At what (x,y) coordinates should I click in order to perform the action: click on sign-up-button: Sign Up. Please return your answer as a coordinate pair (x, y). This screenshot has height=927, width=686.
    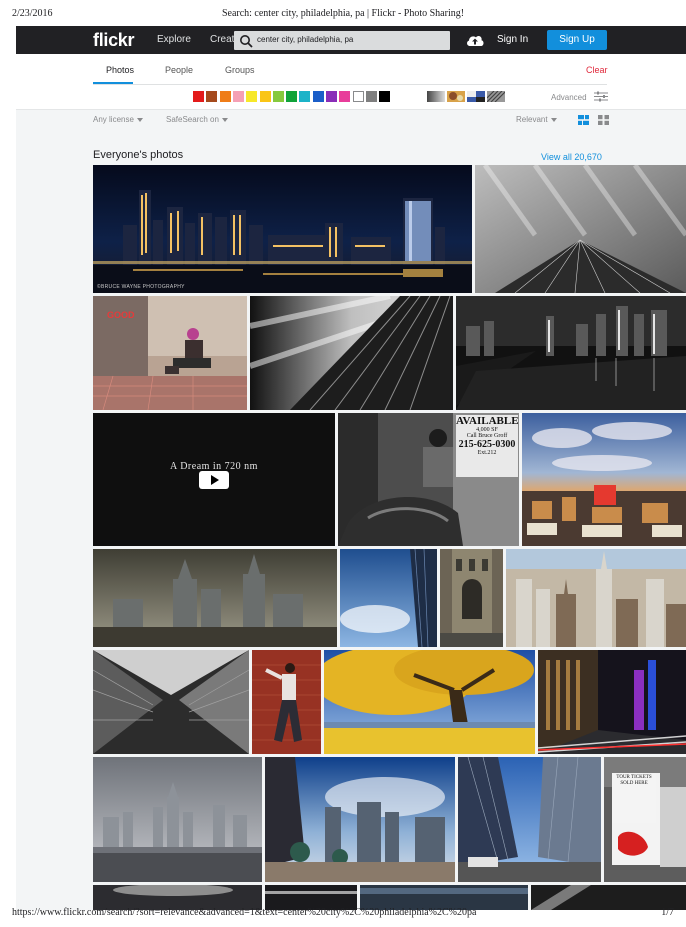
    Looking at the image, I should click on (577, 40).